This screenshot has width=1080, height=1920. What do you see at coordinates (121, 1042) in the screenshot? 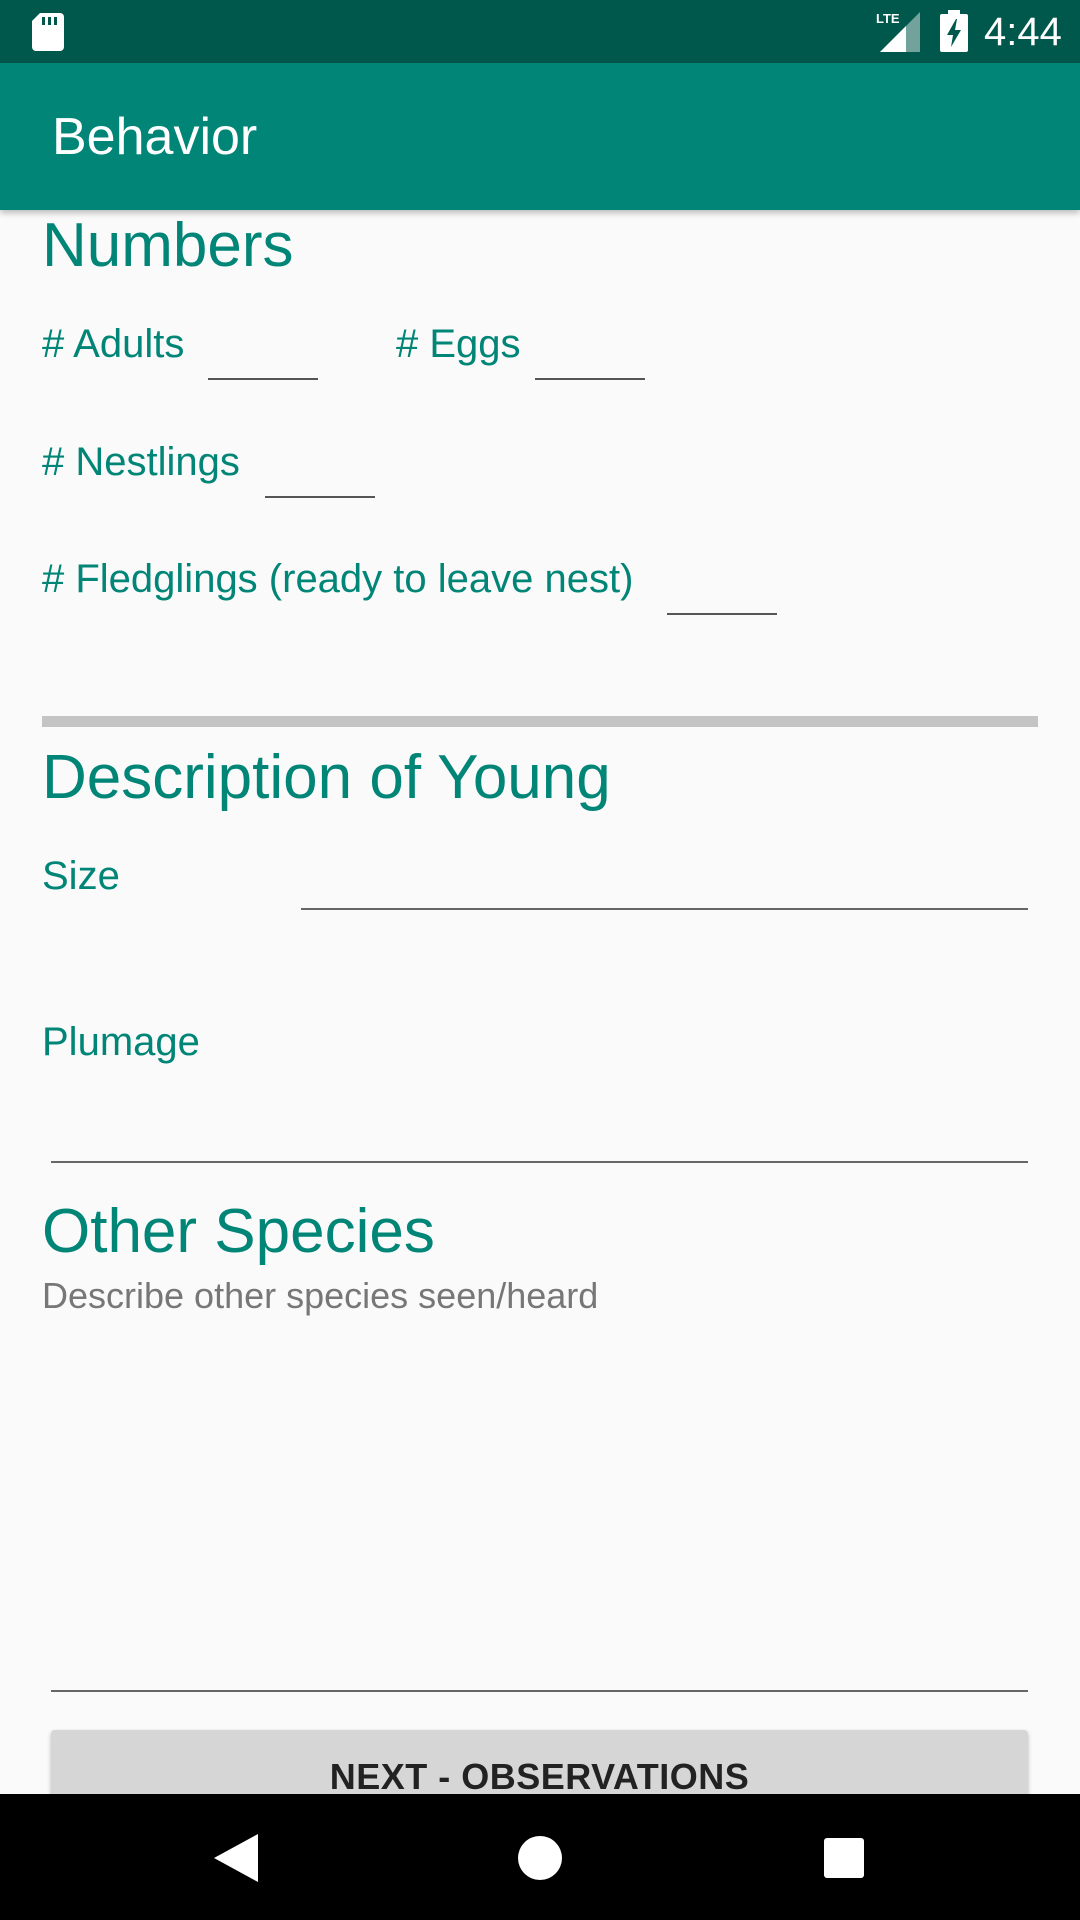
I see `plumage-label: Plumage` at bounding box center [121, 1042].